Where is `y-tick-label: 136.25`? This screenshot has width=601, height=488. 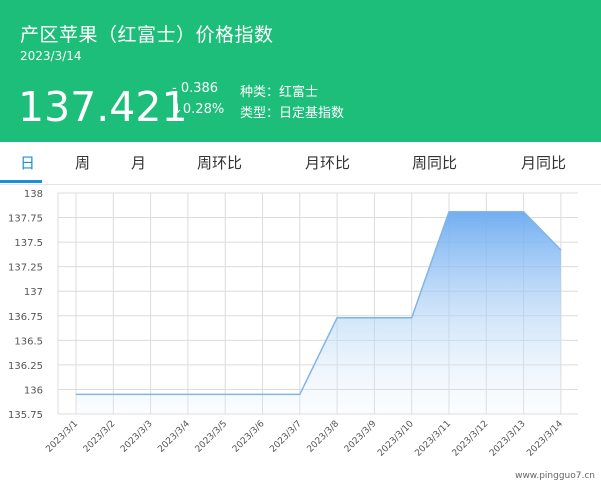
y-tick-label: 136.25 is located at coordinates (25, 366).